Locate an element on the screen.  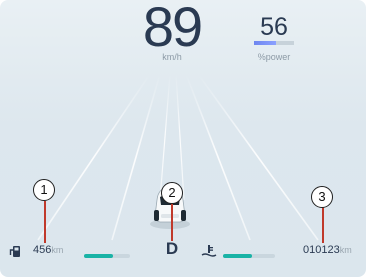
power-unit: %power is located at coordinates (274, 57).